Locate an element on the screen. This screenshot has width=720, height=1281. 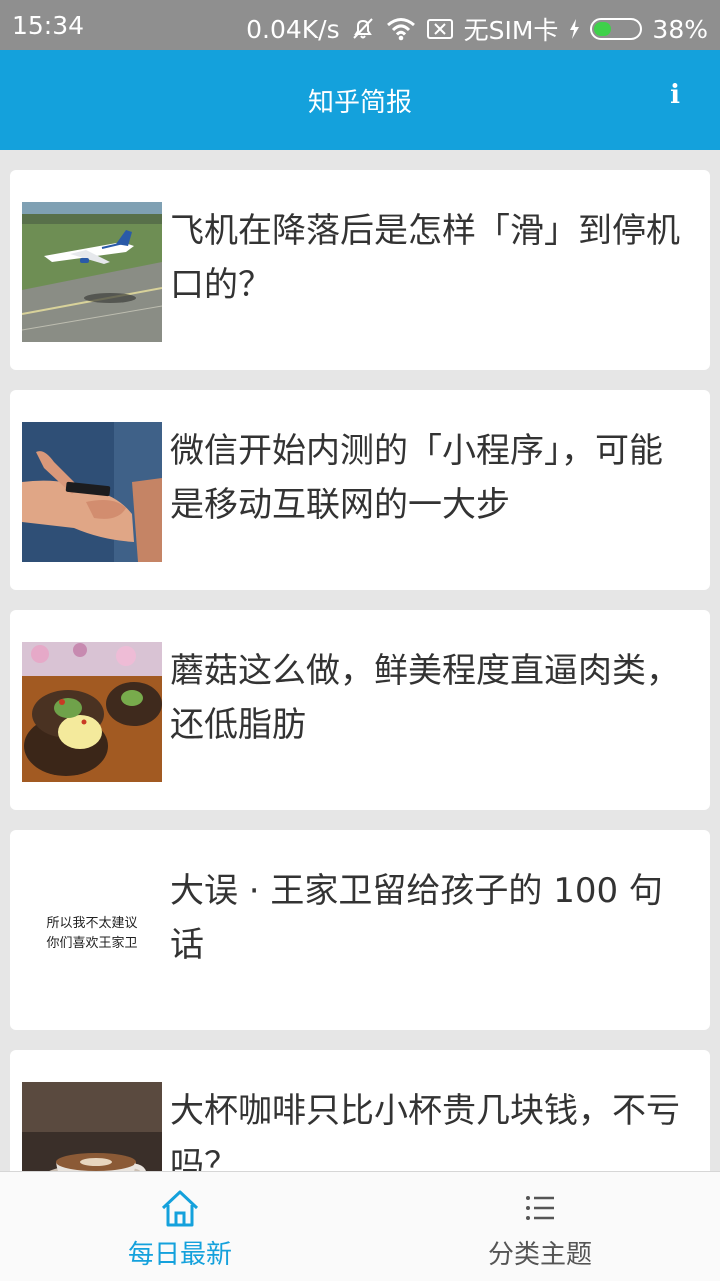
news-title: 大误 · 王家卫留给孩子的 100 句话 is located at coordinates (430, 918).